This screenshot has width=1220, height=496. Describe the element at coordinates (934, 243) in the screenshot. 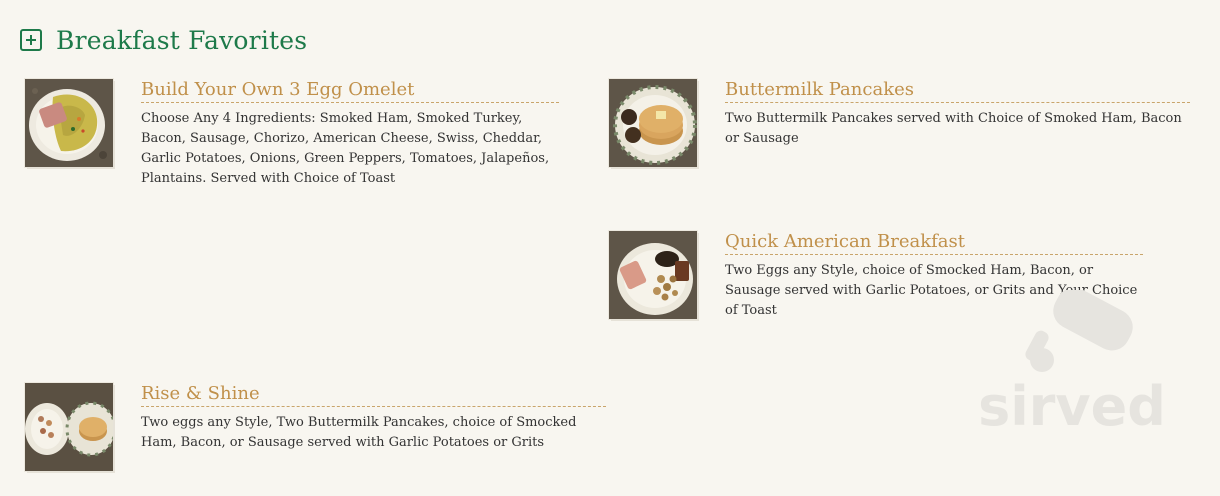

I see `item-title: Quick American Breakfast` at that location.